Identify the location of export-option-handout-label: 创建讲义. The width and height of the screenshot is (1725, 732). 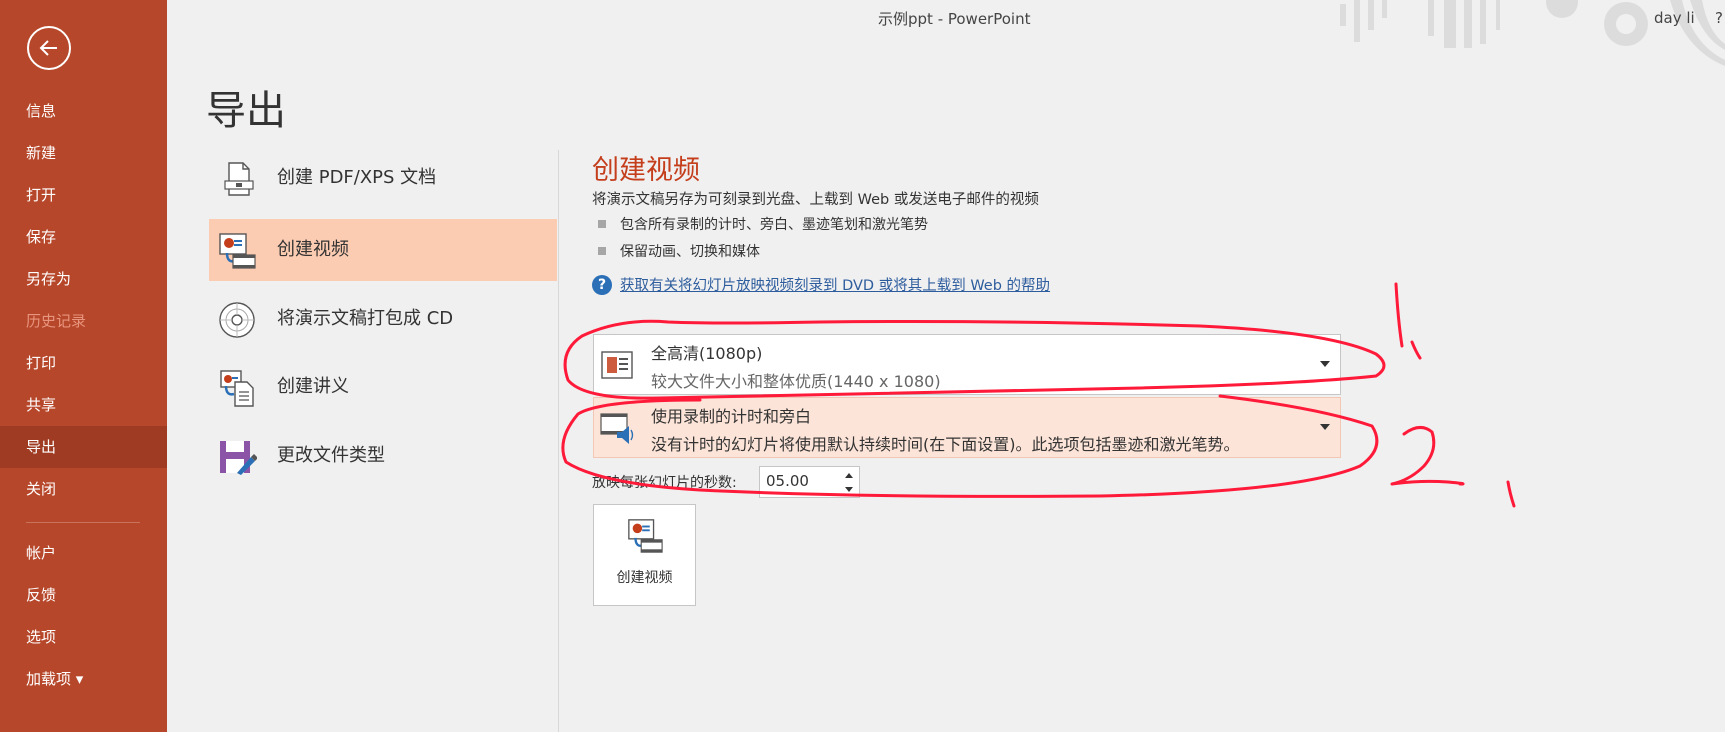
(313, 386).